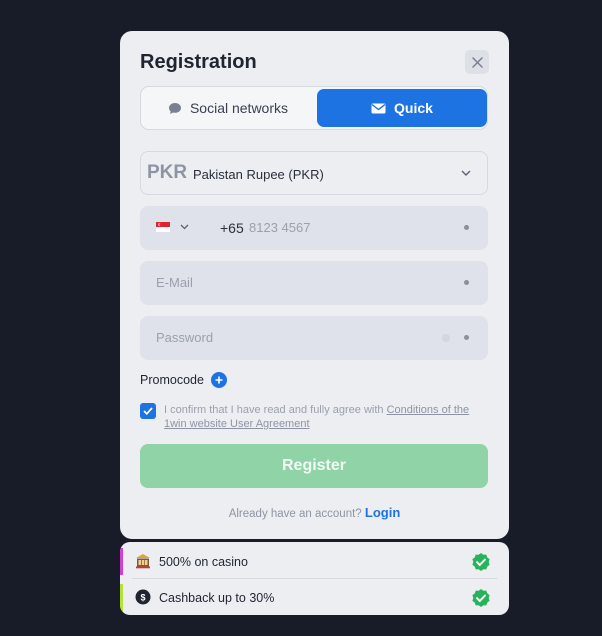  I want to click on cashback-icon: $, so click(143, 597).